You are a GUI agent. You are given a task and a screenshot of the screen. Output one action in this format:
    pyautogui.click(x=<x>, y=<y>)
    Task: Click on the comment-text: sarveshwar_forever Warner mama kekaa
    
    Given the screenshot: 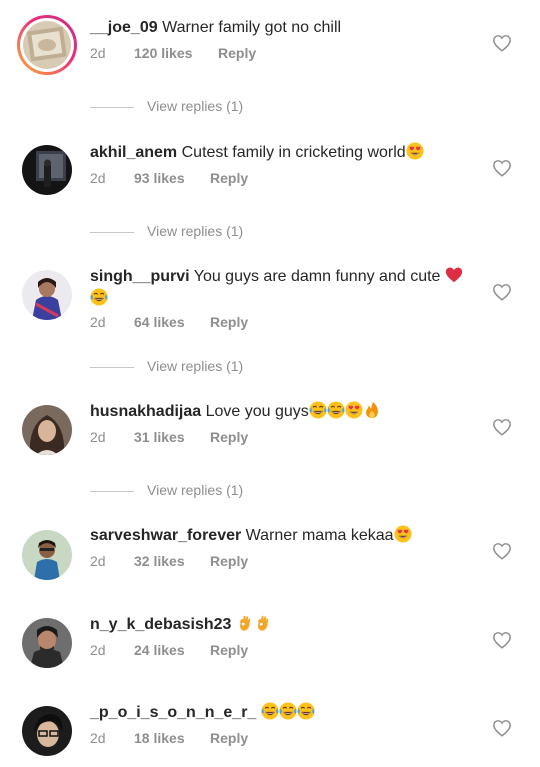 What is the action you would take?
    pyautogui.click(x=270, y=536)
    